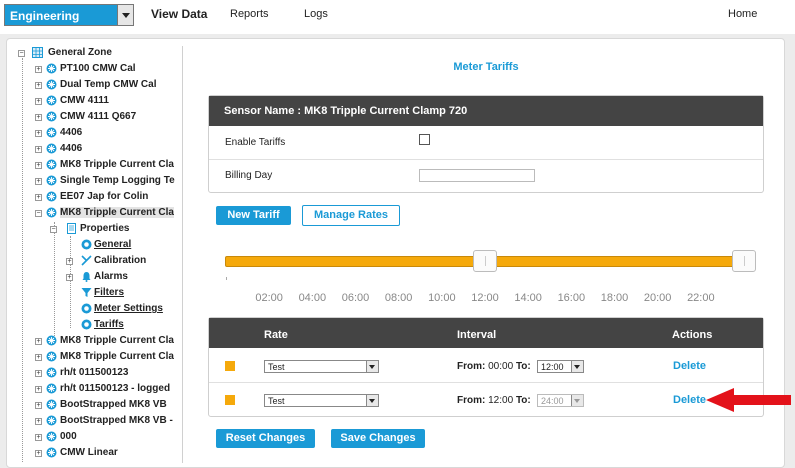 The image size is (795, 468). Describe the element at coordinates (117, 340) in the screenshot. I see `tree-node-label: MK8 Tripple Current Cla` at that location.